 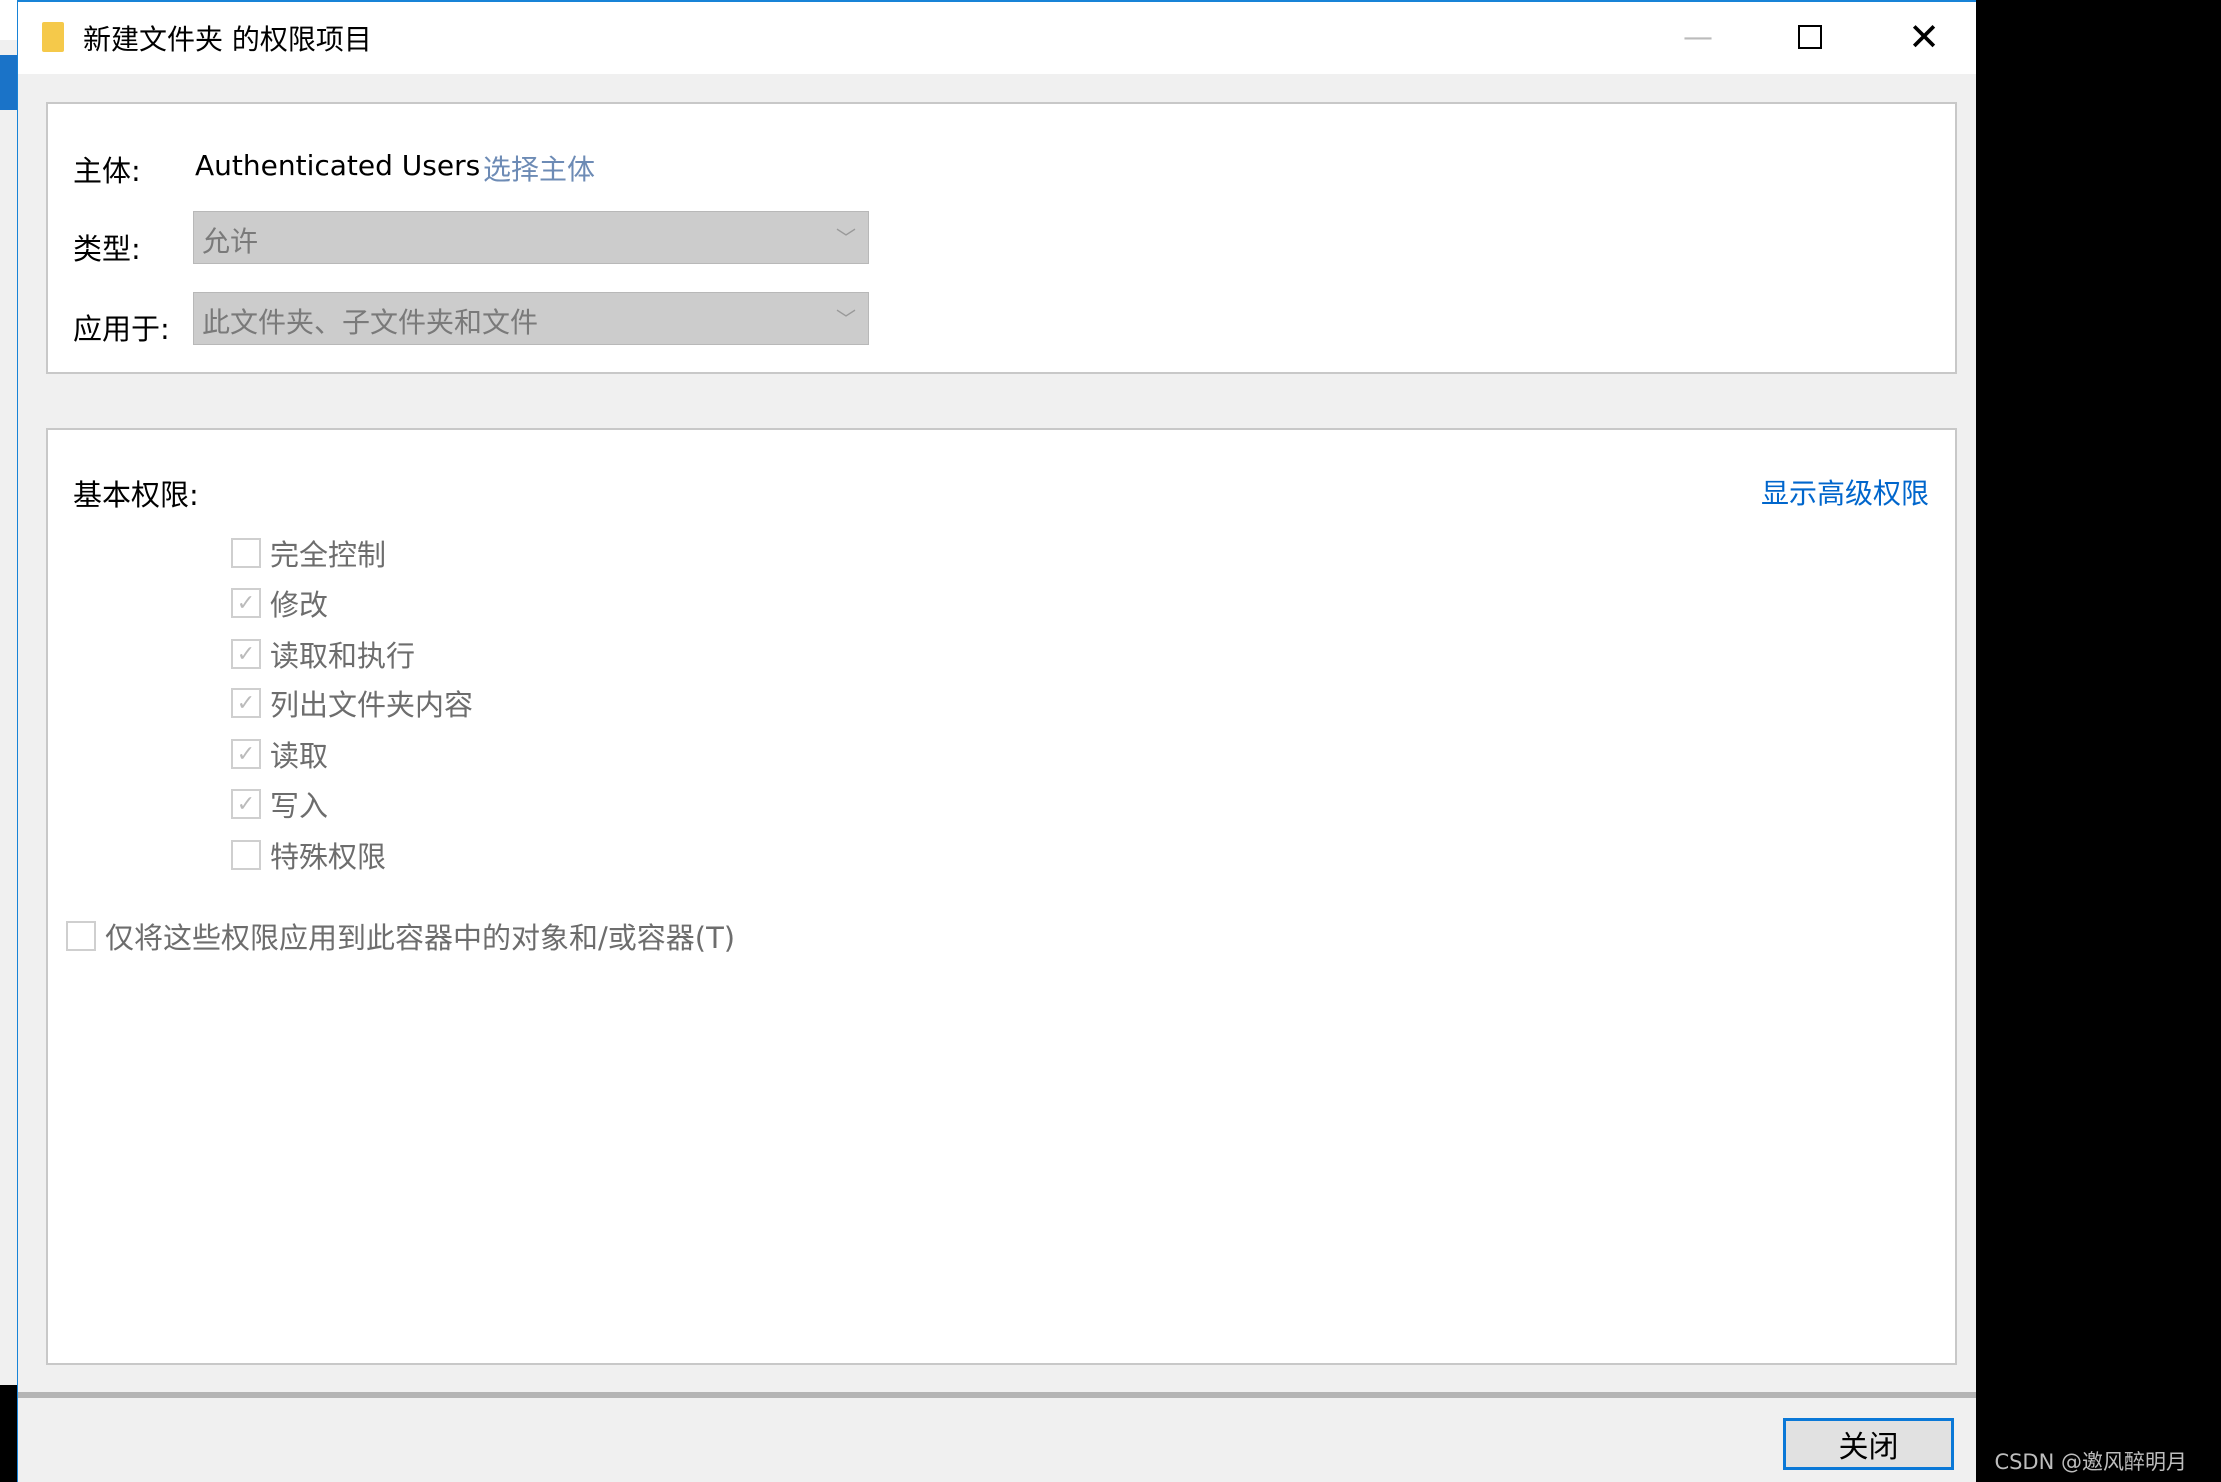 I want to click on applies-to-select: 此文件夹、子文件夹和文件 ﹀, so click(x=531, y=318).